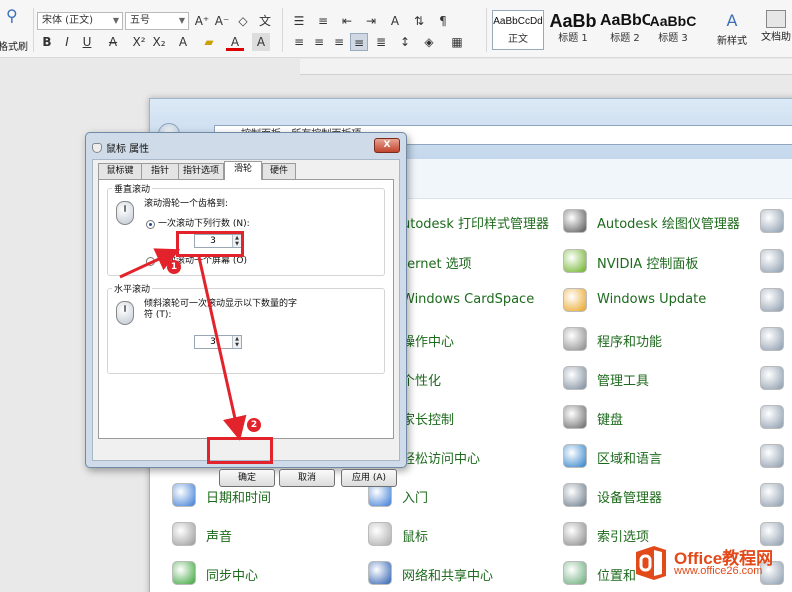 Image resolution: width=792 pixels, height=592 pixels. I want to click on char-shading-icon: A, so click(261, 42).